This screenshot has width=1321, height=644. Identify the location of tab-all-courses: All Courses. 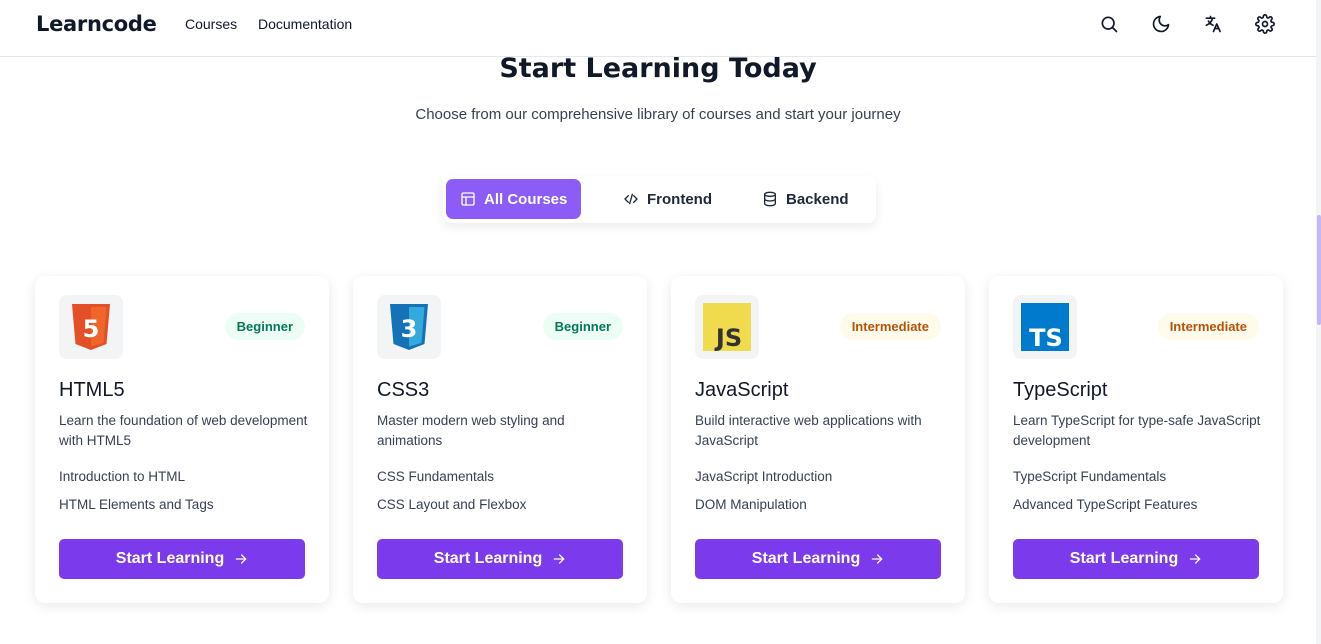
(514, 199).